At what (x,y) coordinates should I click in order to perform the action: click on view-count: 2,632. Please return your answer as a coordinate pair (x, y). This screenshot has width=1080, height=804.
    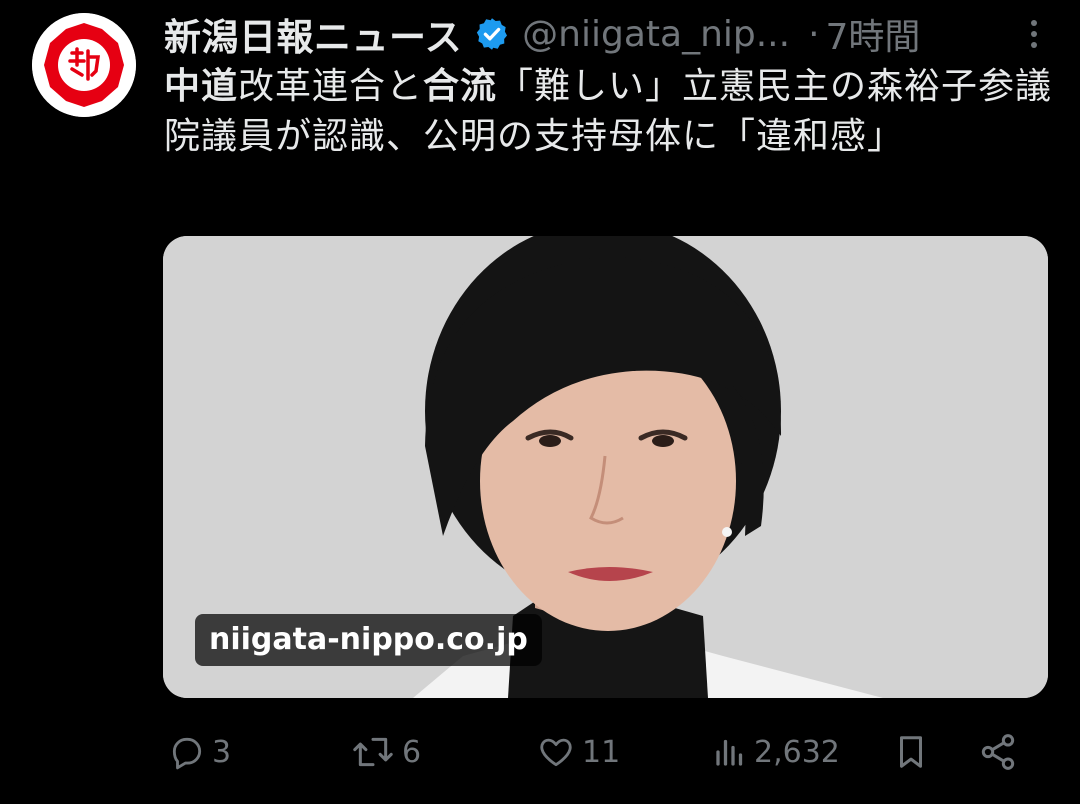
    Looking at the image, I should click on (797, 752).